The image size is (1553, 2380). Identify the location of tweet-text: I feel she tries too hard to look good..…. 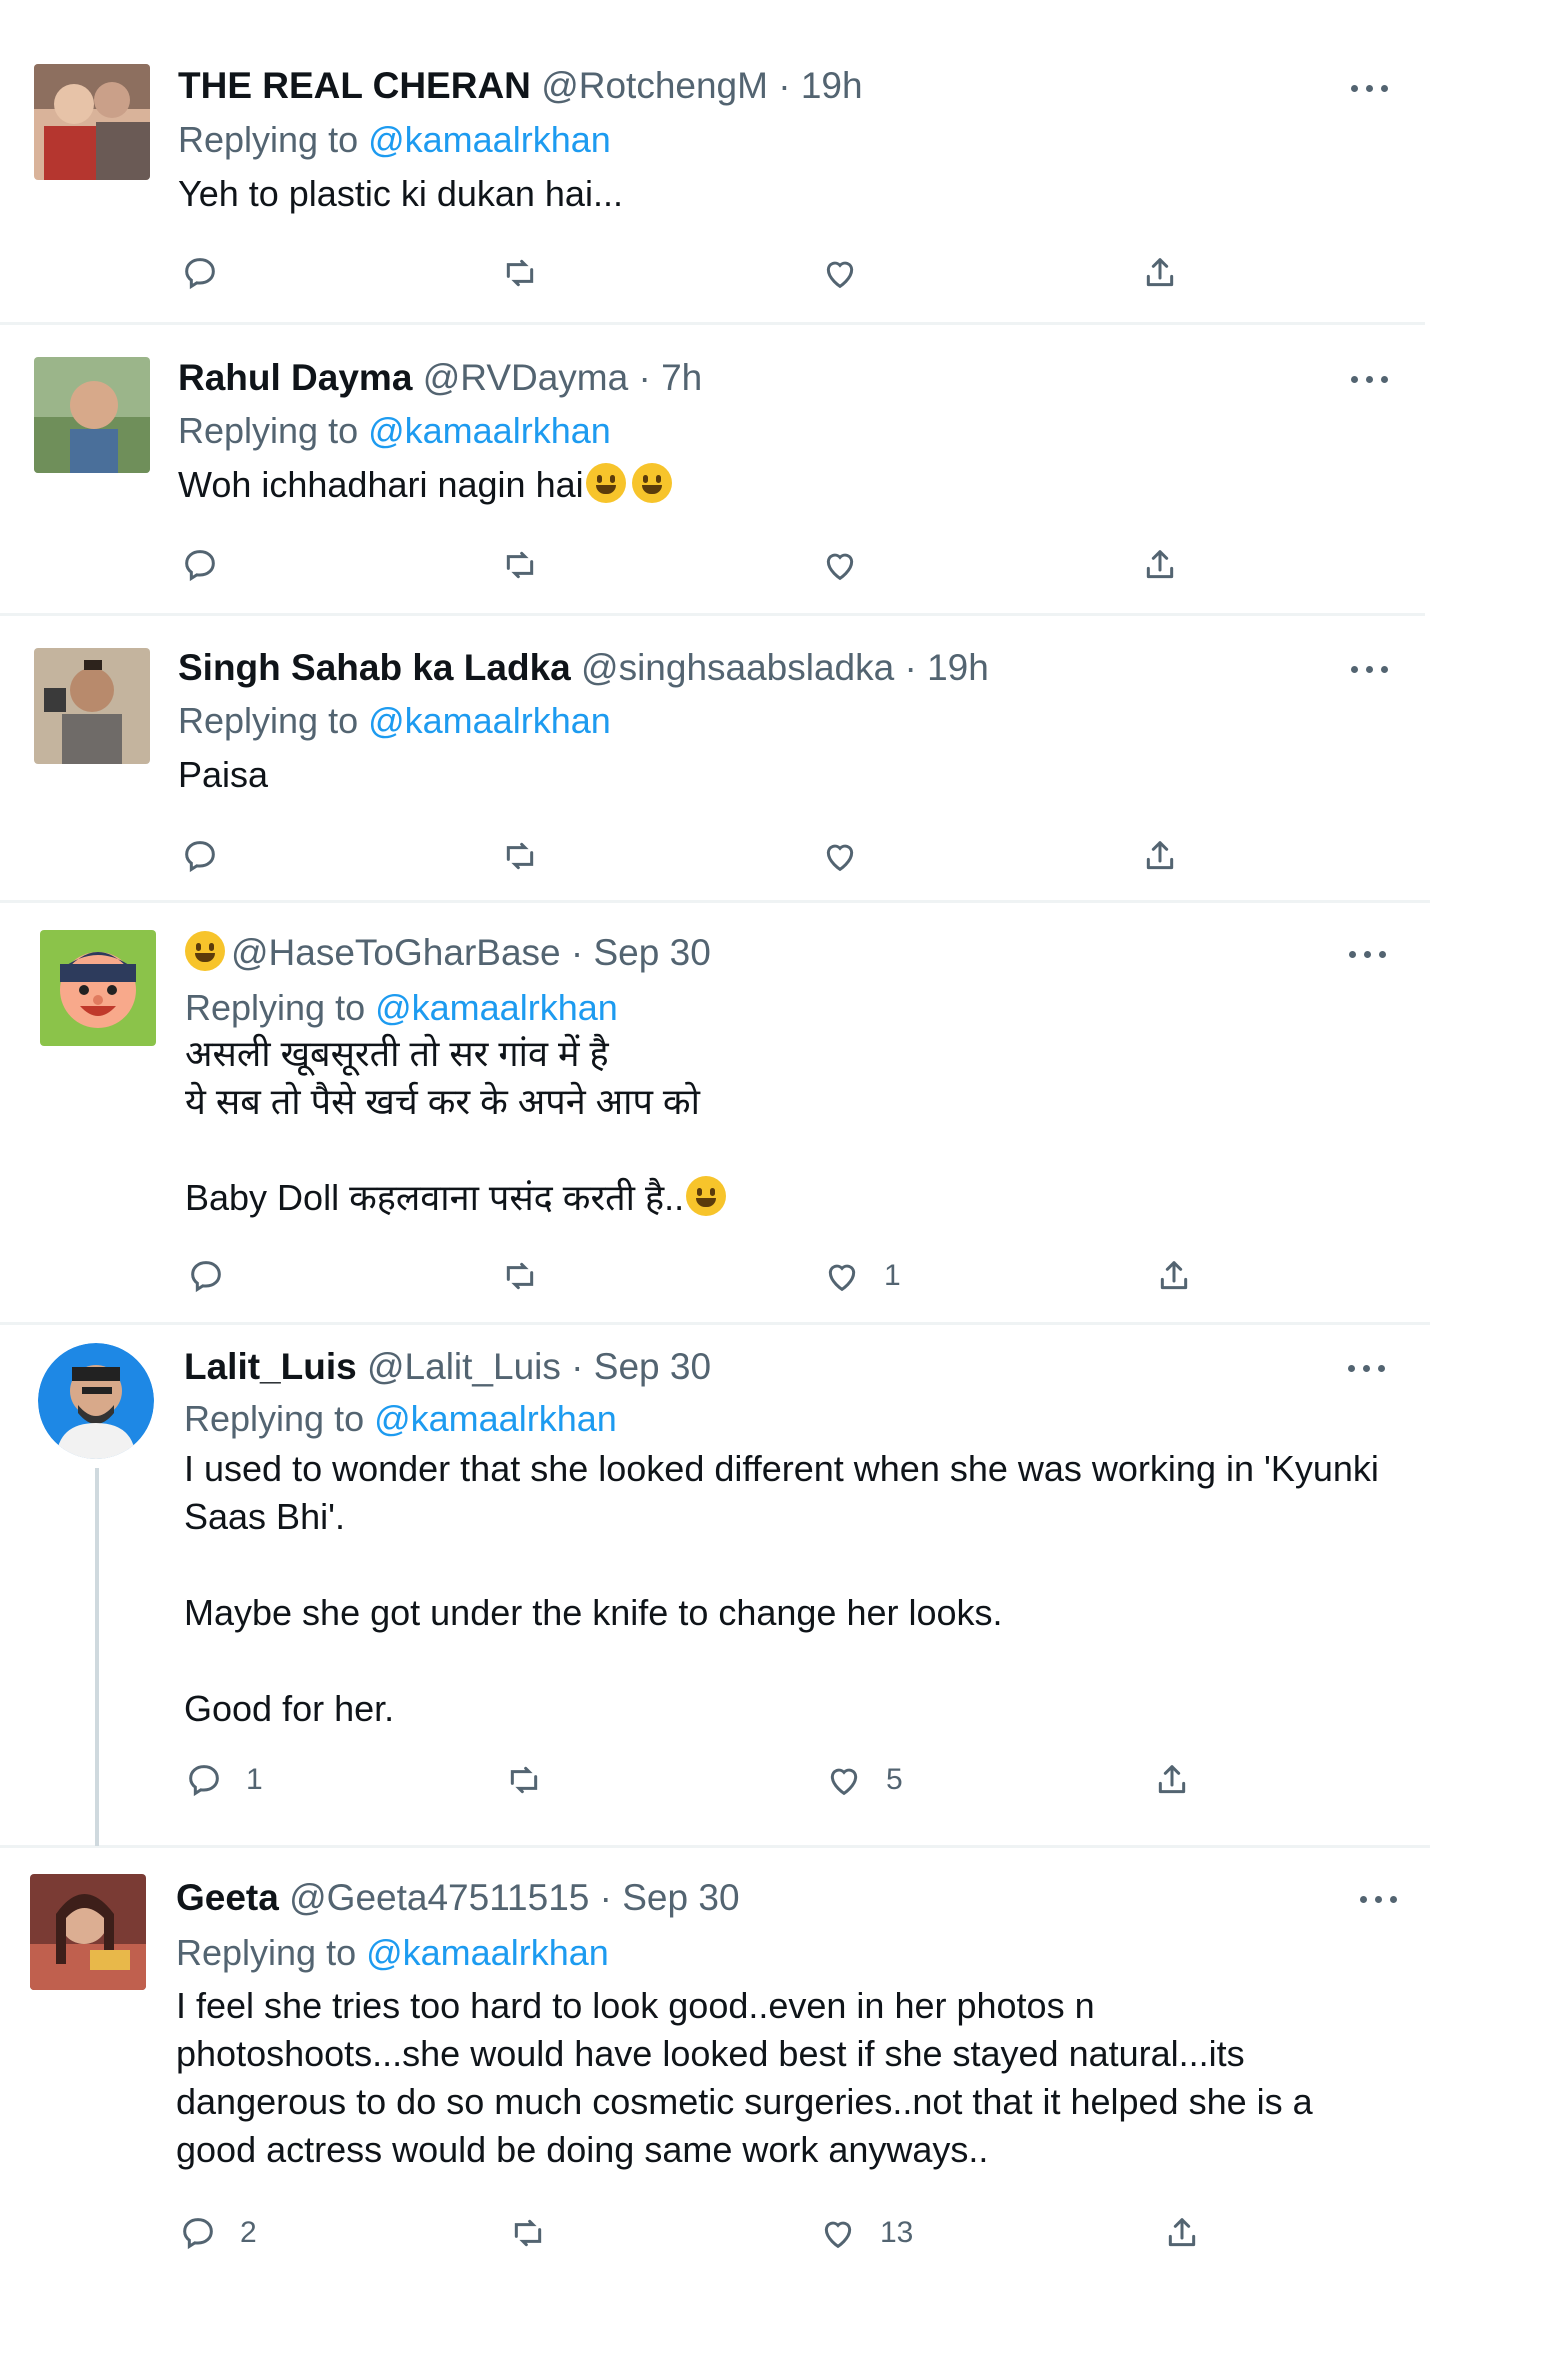
(744, 2077).